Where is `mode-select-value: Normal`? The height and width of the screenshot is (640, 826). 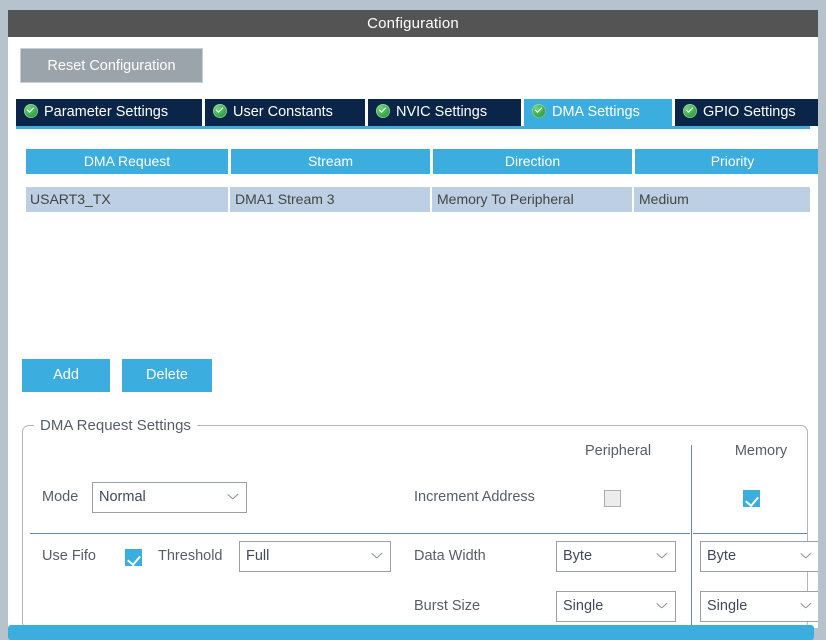
mode-select-value: Normal is located at coordinates (122, 497).